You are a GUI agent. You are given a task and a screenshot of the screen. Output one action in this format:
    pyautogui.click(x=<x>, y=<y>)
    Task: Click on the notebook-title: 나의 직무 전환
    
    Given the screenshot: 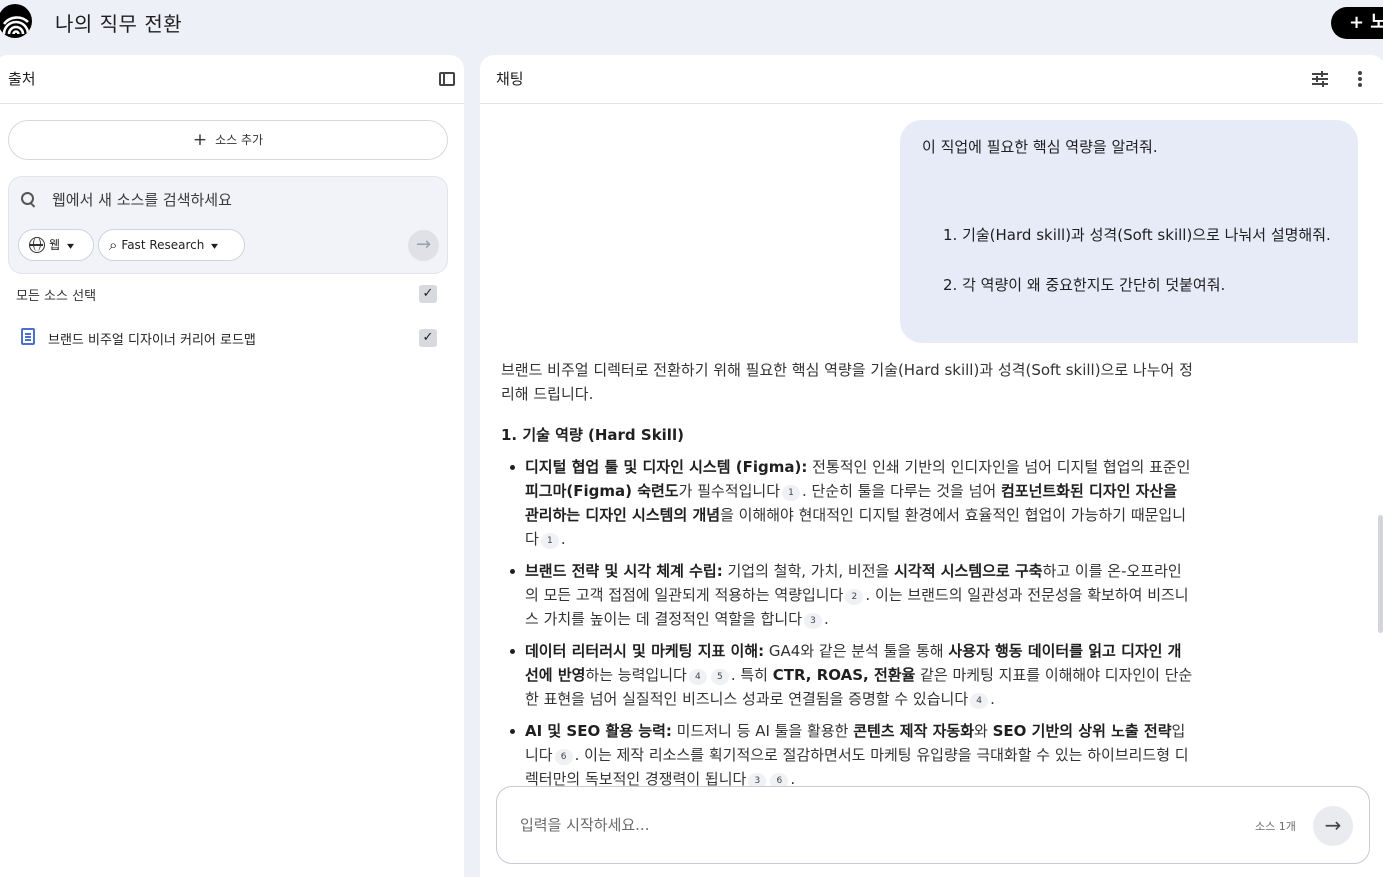 What is the action you would take?
    pyautogui.click(x=118, y=22)
    